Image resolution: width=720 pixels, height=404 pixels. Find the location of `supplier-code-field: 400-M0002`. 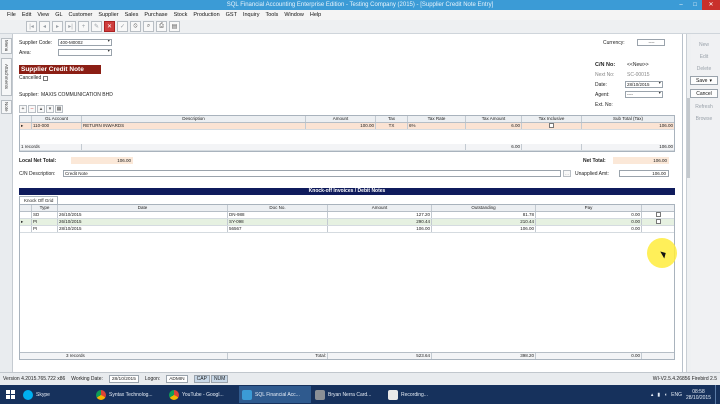

supplier-code-field: 400-M0002 is located at coordinates (85, 42).